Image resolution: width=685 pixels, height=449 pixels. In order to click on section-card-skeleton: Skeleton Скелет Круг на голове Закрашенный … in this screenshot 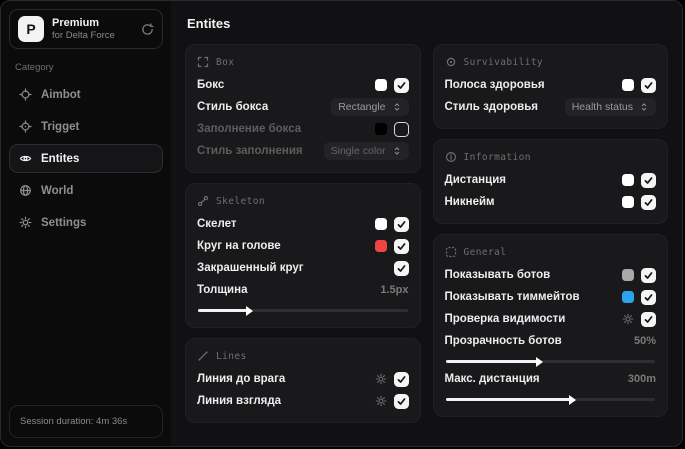, I will do `click(303, 255)`.